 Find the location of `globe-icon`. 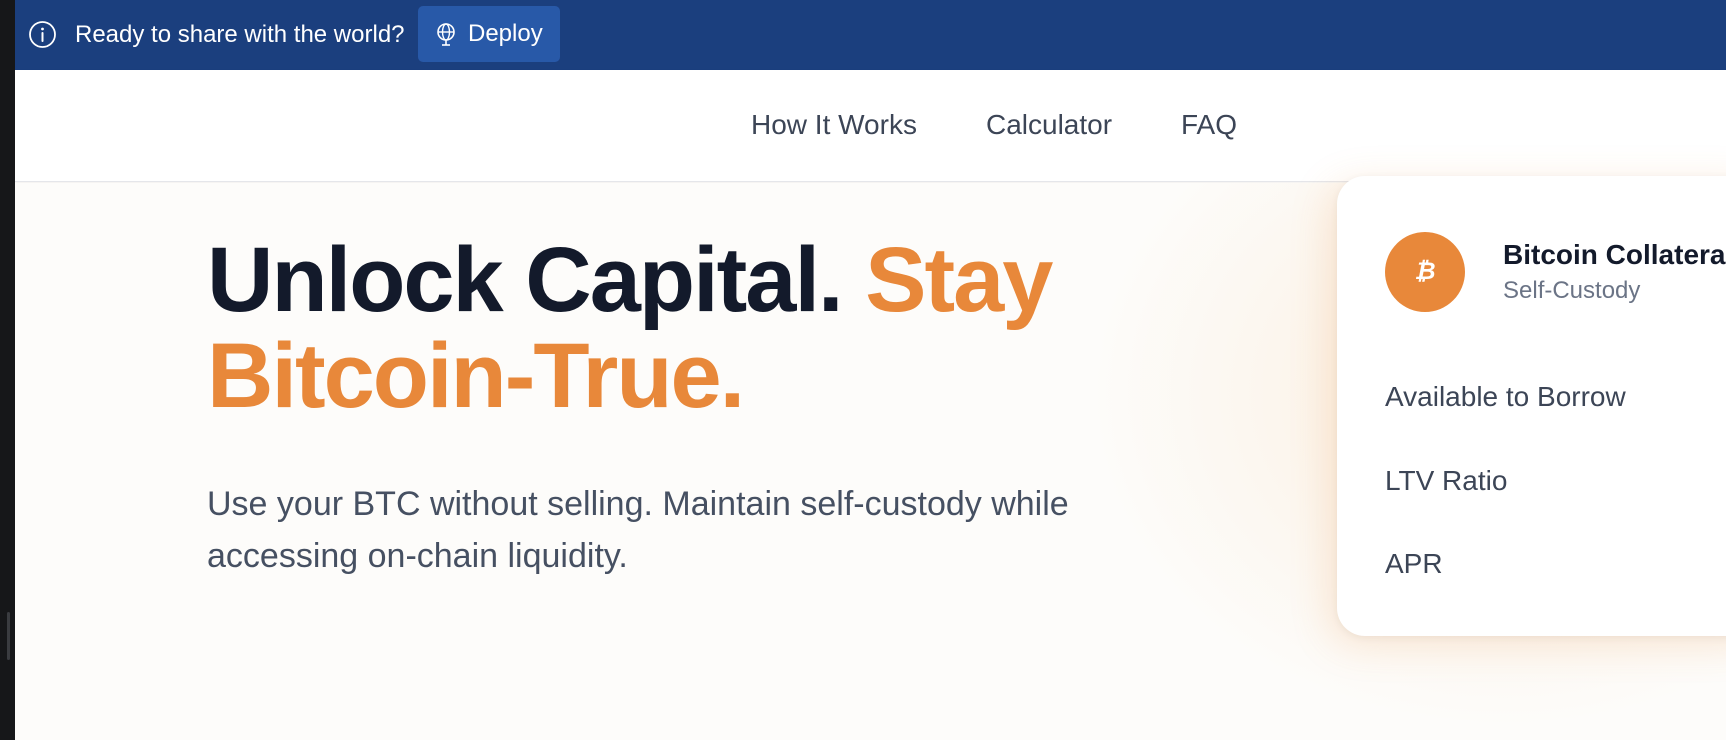

globe-icon is located at coordinates (446, 34).